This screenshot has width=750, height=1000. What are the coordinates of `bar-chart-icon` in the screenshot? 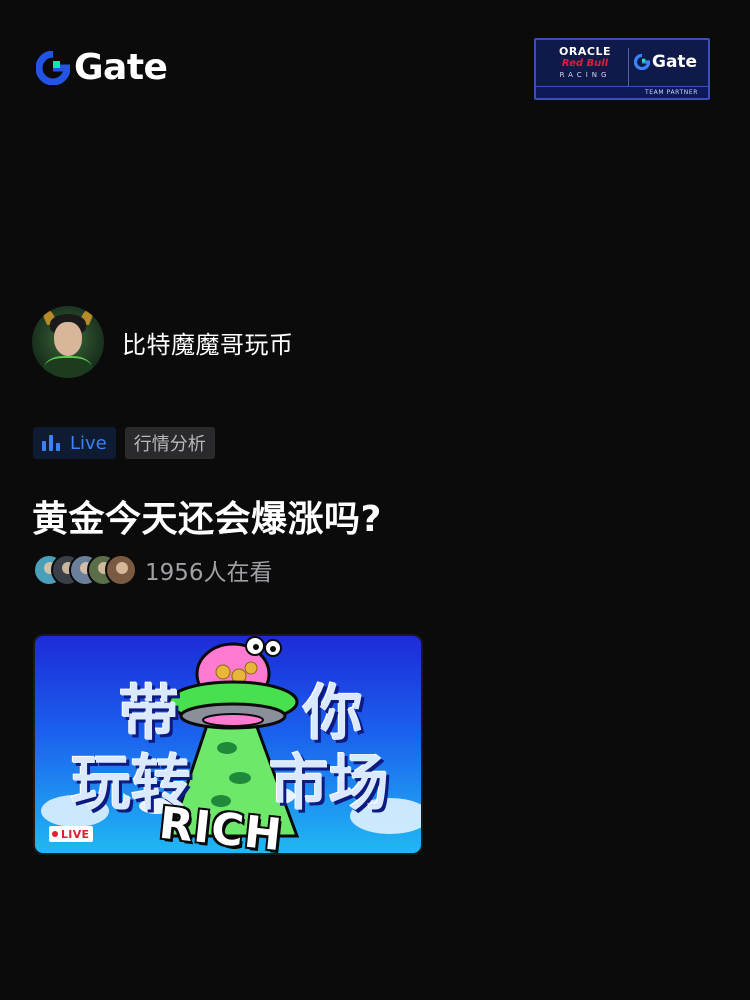 It's located at (51, 443).